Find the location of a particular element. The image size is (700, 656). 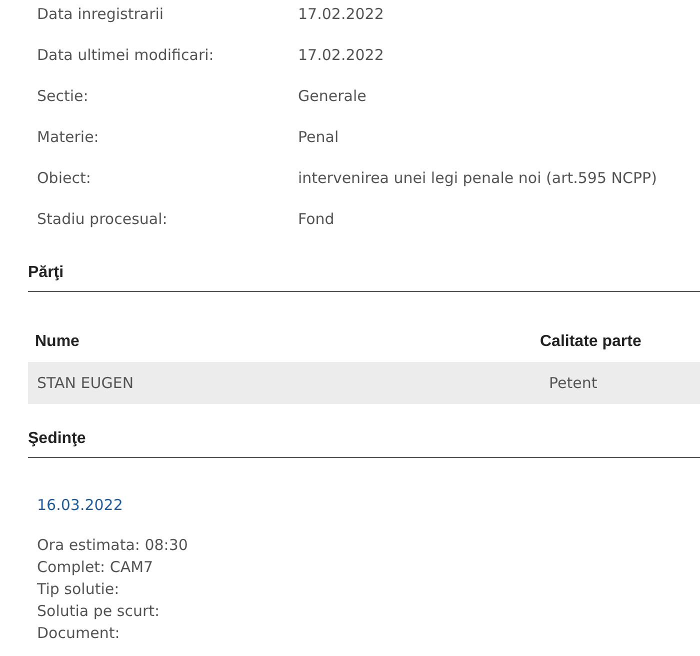

hearing-detail: Complet: CAM7 is located at coordinates (95, 567).